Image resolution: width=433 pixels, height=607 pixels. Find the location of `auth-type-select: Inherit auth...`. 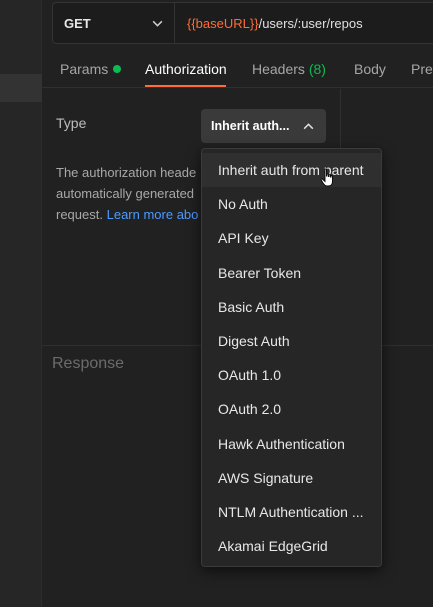

auth-type-select: Inherit auth... is located at coordinates (263, 126).